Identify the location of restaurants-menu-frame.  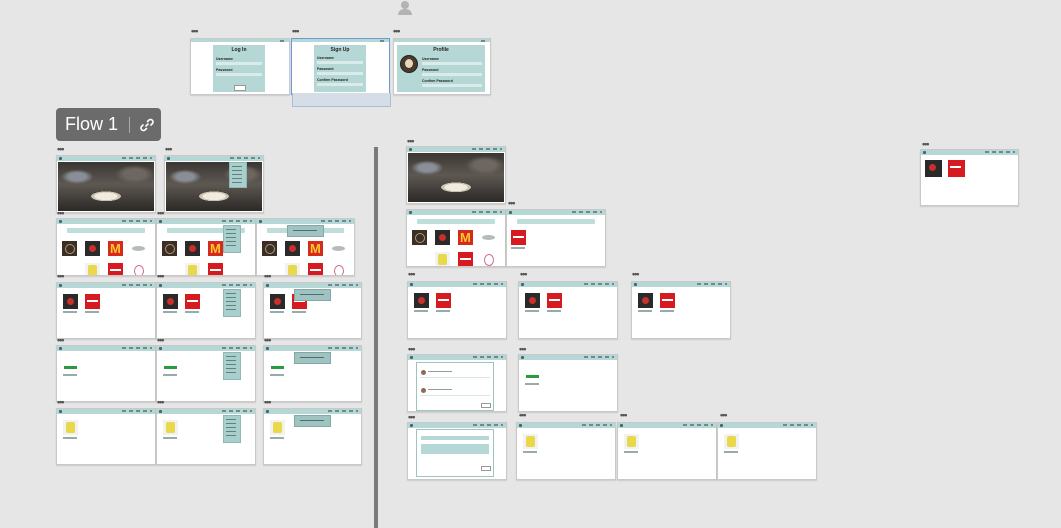
(206, 247).